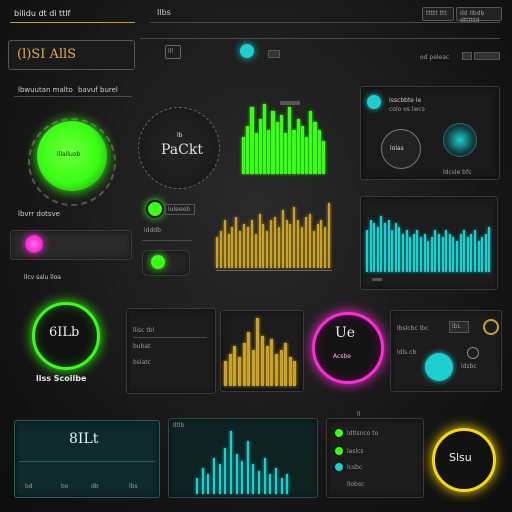 The image size is (512, 512). I want to click on green-toggle, so click(166, 263).